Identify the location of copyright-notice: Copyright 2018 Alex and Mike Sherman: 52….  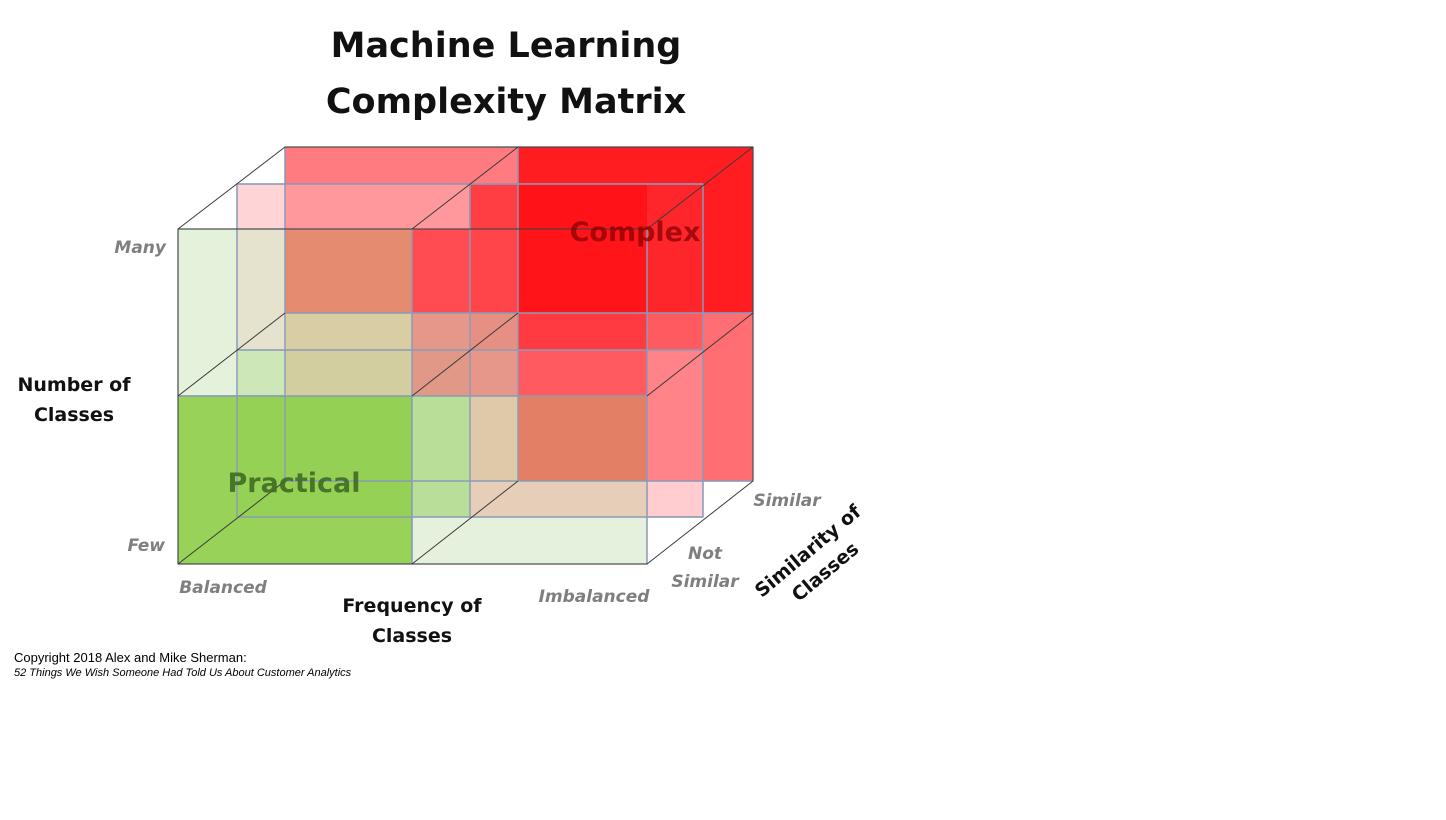
(182, 665).